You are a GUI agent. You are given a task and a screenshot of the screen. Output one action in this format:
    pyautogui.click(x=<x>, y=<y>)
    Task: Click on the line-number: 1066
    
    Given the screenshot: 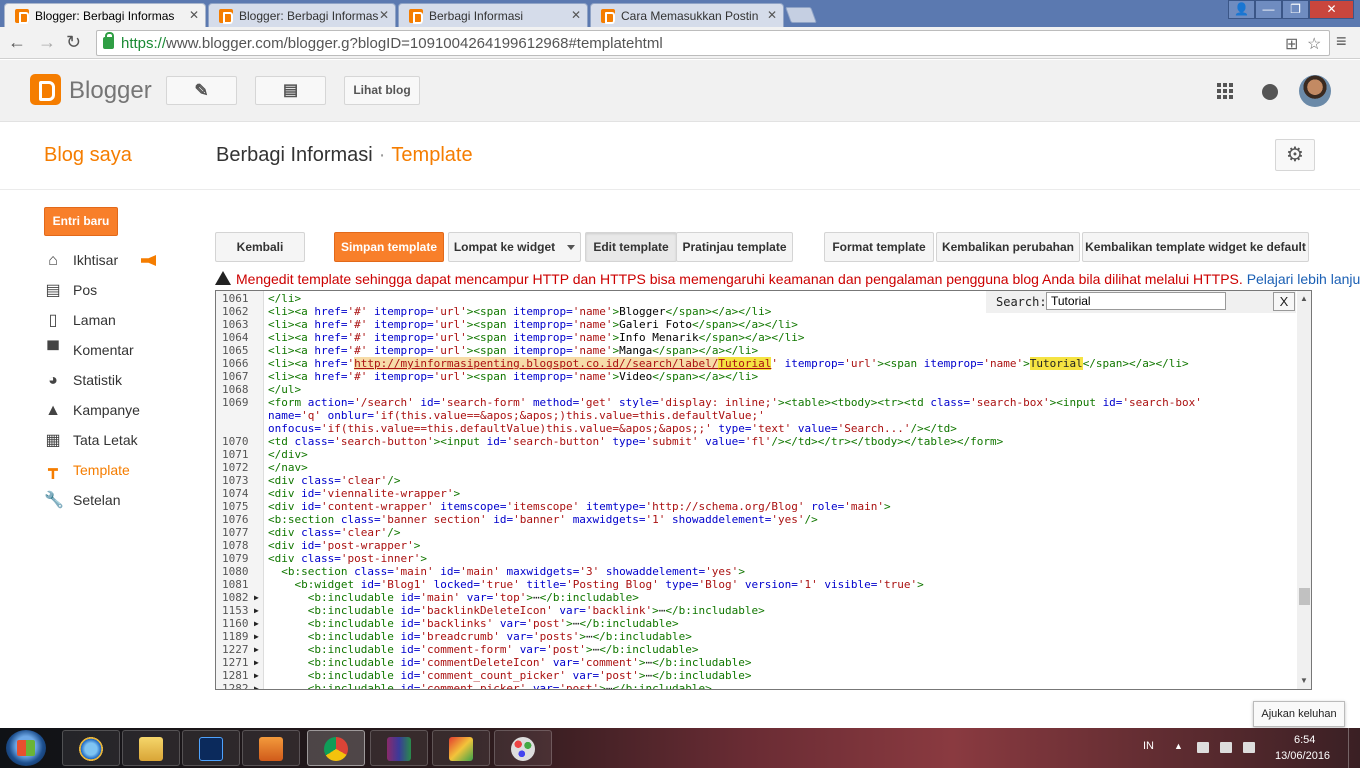 What is the action you would take?
    pyautogui.click(x=235, y=363)
    